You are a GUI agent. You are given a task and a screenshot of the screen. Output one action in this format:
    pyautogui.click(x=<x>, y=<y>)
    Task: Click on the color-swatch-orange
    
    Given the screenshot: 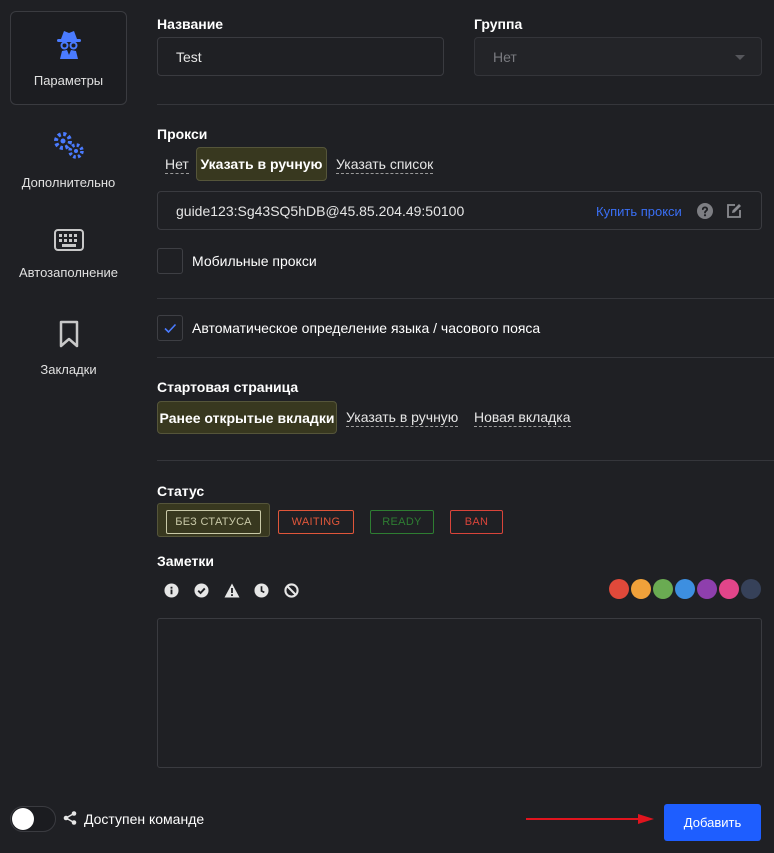 What is the action you would take?
    pyautogui.click(x=641, y=589)
    